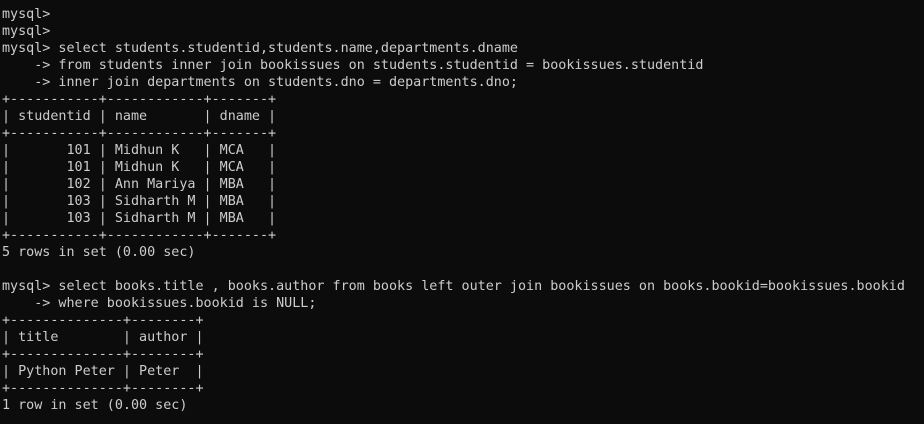  Describe the element at coordinates (139, 184) in the screenshot. I see `table-row: | 102 | Ann Mariya | MBA |` at that location.